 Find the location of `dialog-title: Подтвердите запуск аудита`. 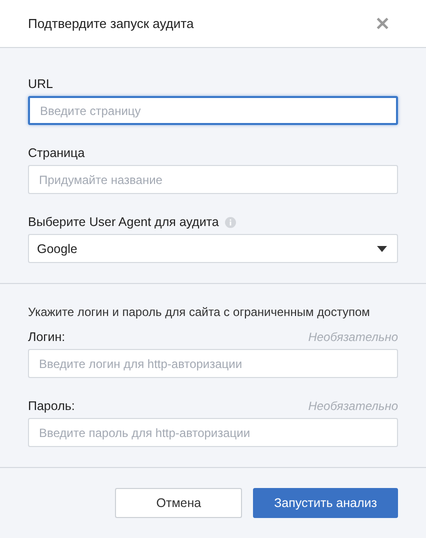

dialog-title: Подтвердите запуск аудита is located at coordinates (111, 23).